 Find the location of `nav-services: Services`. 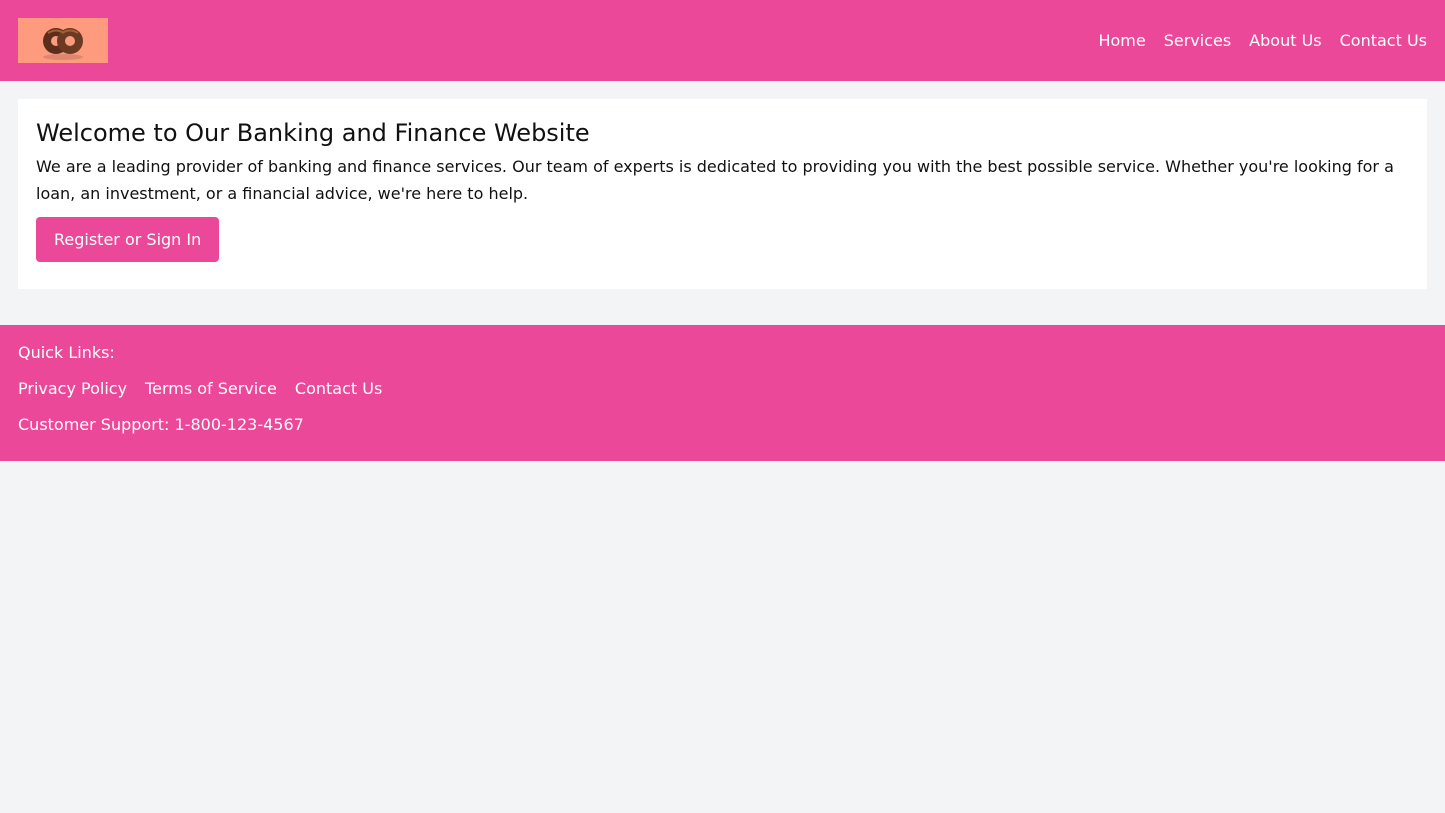

nav-services: Services is located at coordinates (1197, 40).